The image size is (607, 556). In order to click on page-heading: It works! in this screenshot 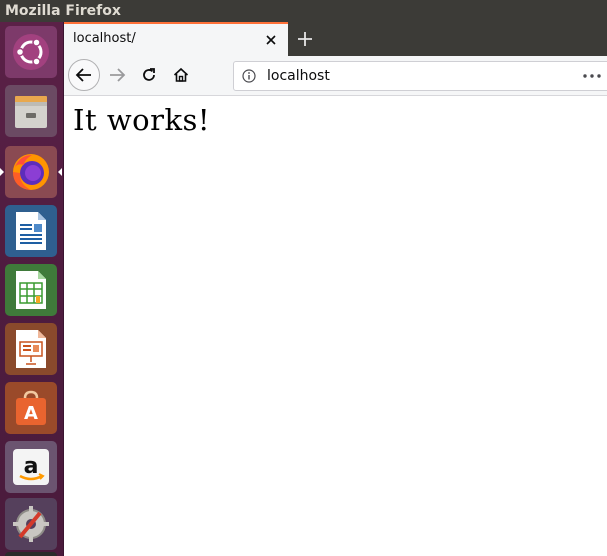, I will do `click(142, 120)`.